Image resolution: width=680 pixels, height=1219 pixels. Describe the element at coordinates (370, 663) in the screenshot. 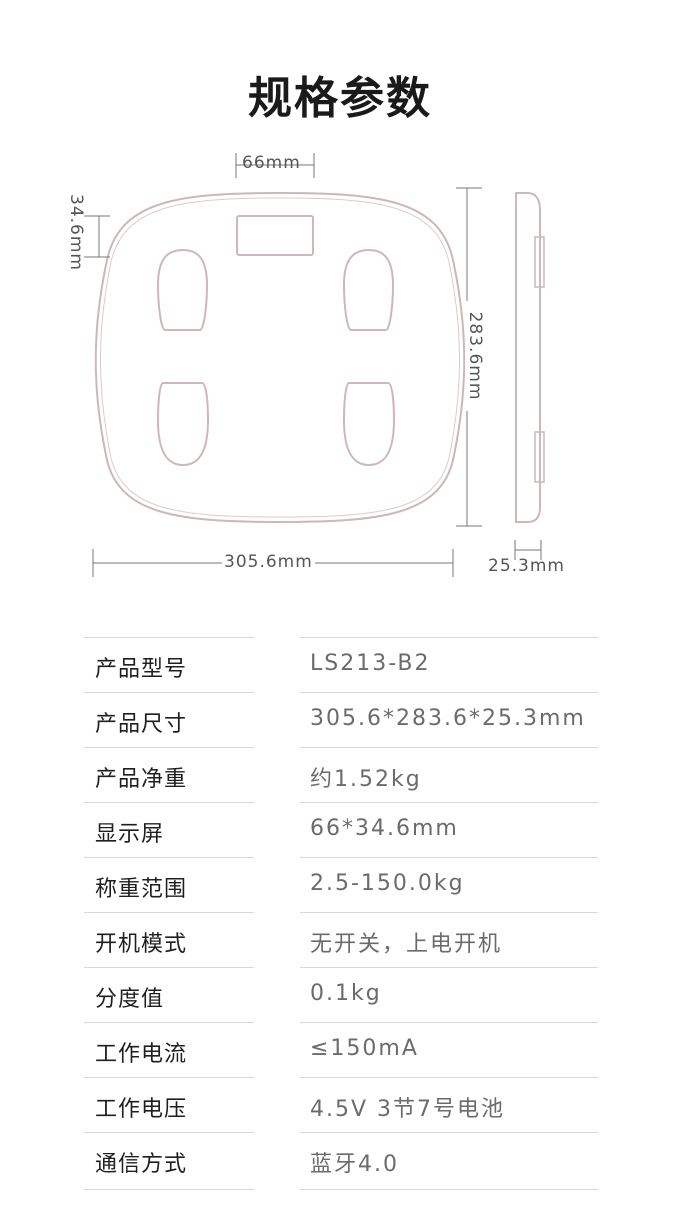

I see `spec-value: LS213-B2` at that location.